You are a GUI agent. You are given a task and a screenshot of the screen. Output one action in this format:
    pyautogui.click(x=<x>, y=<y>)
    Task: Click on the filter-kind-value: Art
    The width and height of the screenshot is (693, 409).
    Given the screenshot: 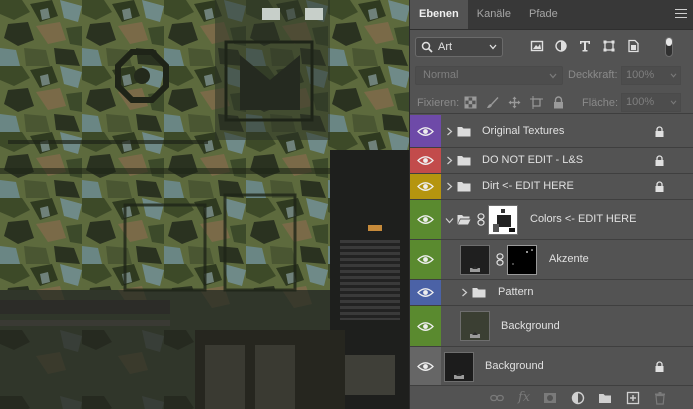 What is the action you would take?
    pyautogui.click(x=445, y=47)
    